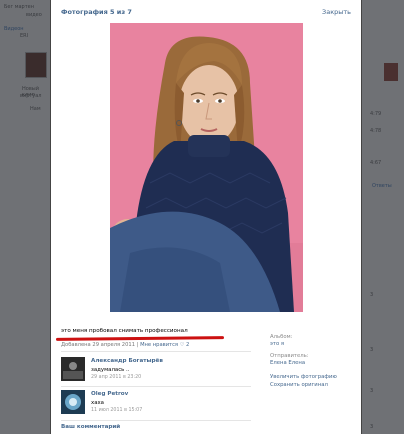  Describe the element at coordinates (19, 7) in the screenshot. I see `bg-text-1: Бег мартен` at that location.